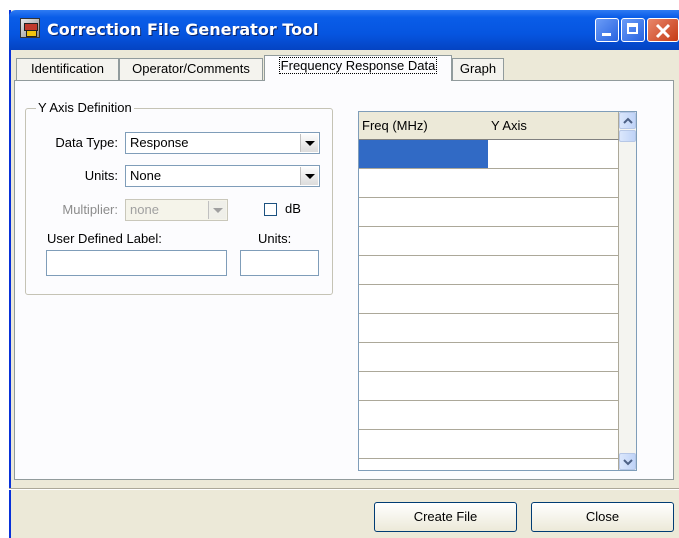  I want to click on data-type-select: Response, so click(222, 143).